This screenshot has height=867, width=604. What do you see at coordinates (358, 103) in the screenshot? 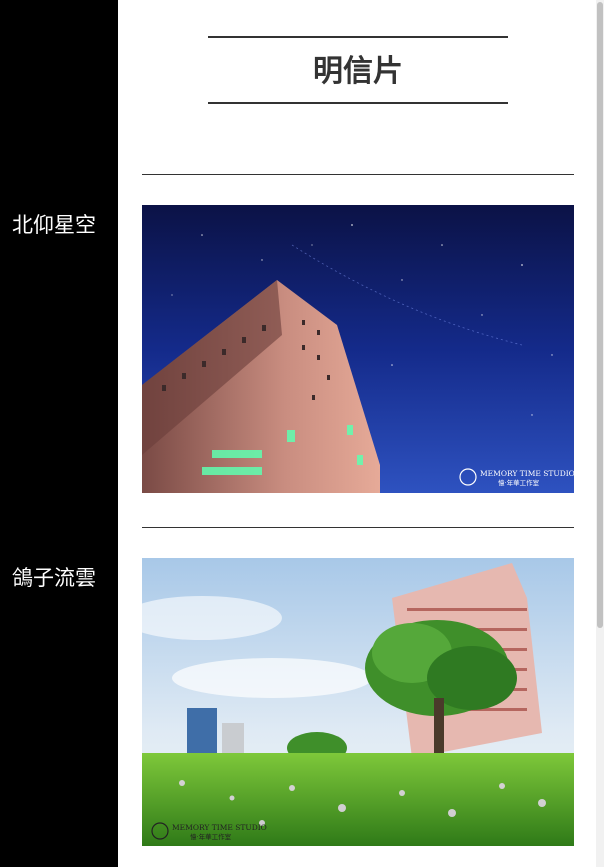
I see `header-rule-bottom` at bounding box center [358, 103].